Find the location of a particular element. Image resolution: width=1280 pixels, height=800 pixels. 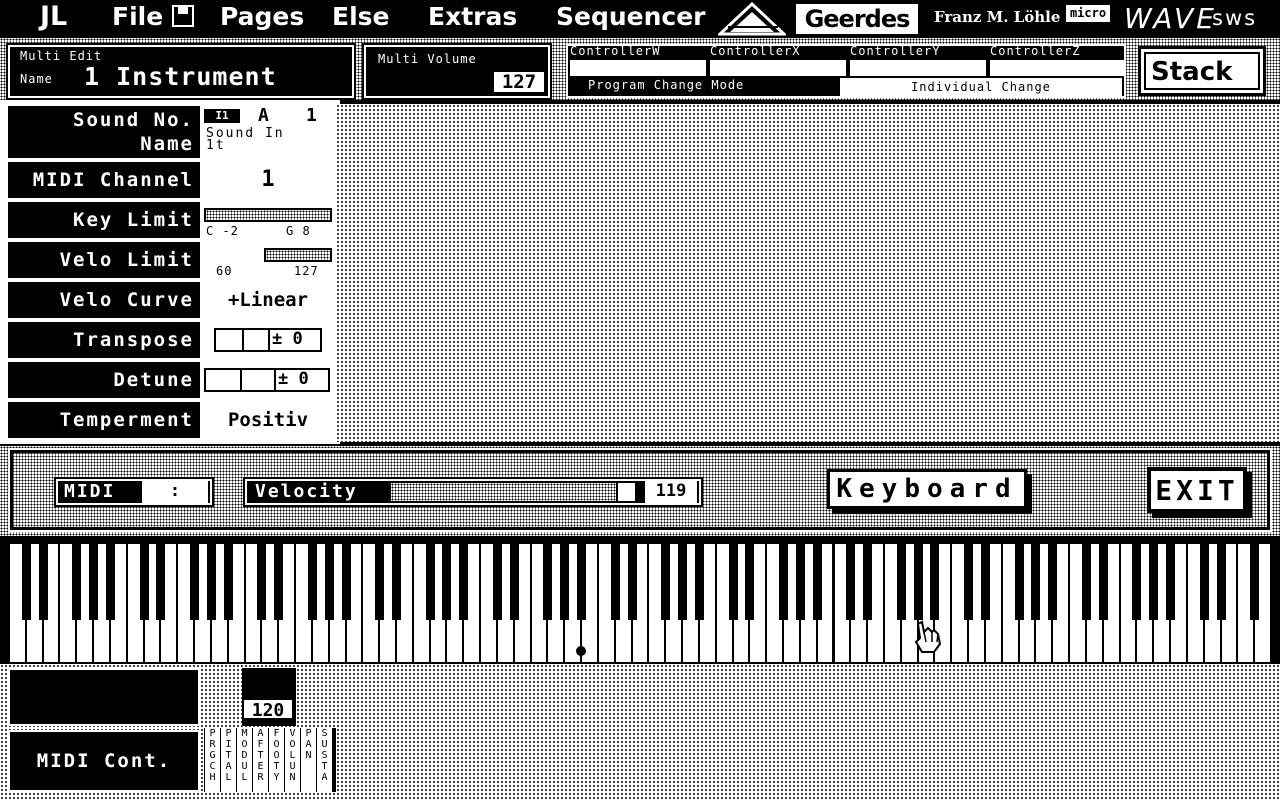

program-change-mode-value: Individual Change is located at coordinates (981, 87).